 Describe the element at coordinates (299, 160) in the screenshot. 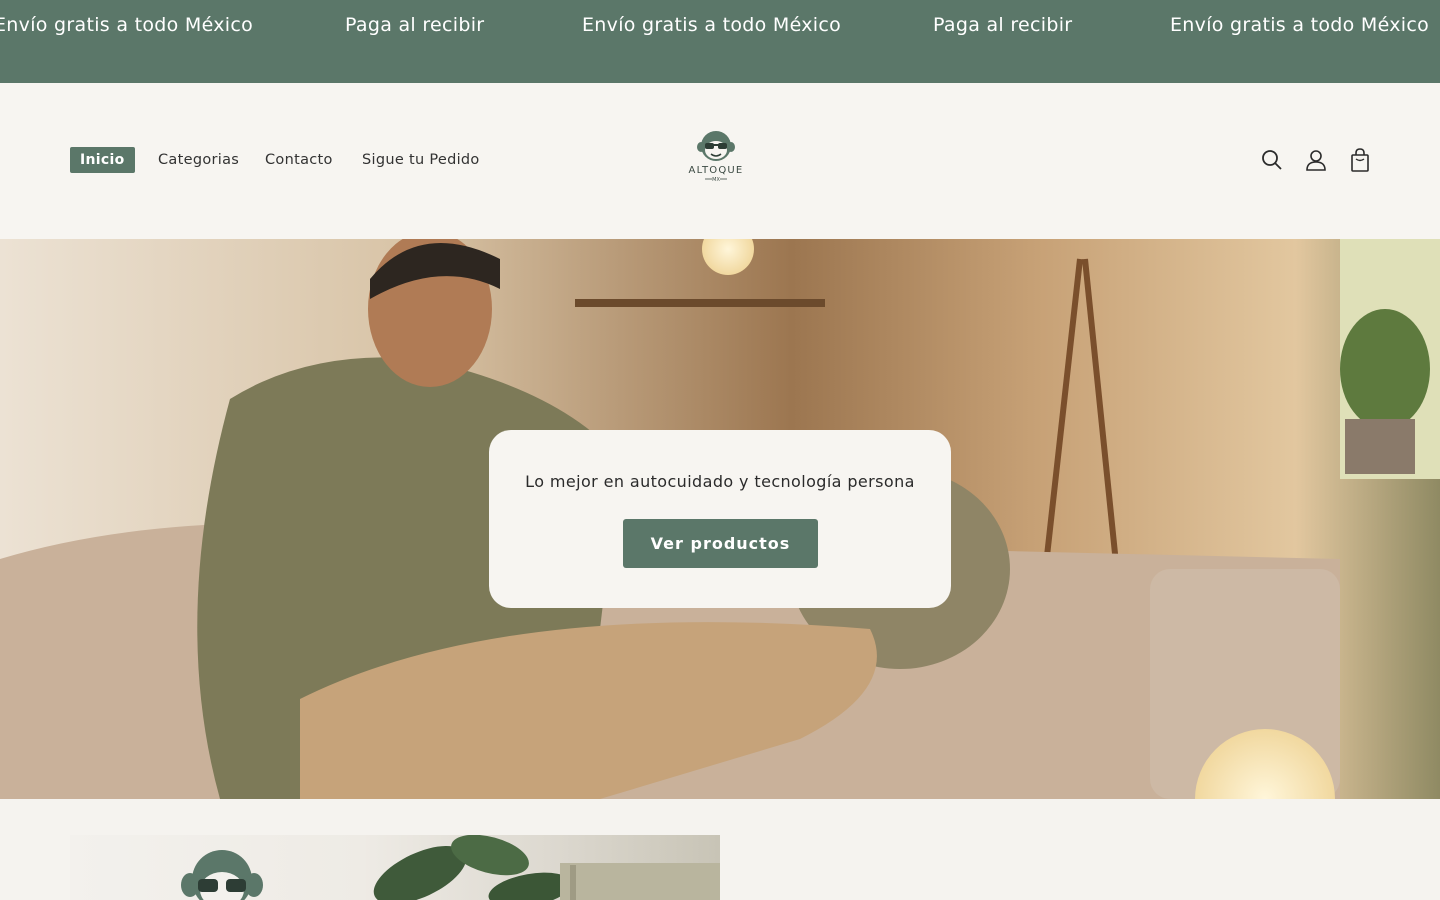

I see `nav-link-contacto: Contacto` at that location.